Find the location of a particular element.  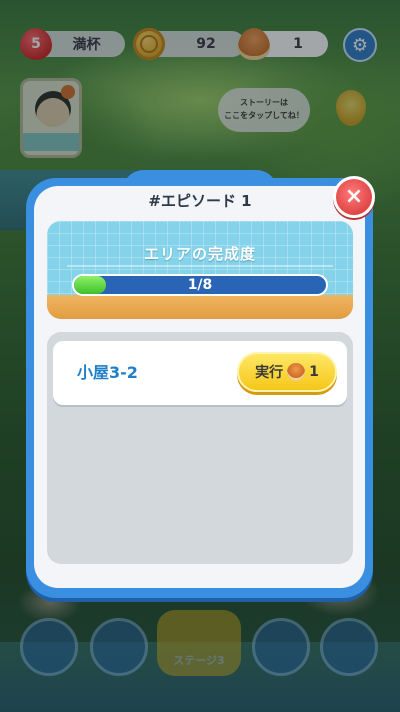

task-name: 小屋3-2 is located at coordinates (107, 372).